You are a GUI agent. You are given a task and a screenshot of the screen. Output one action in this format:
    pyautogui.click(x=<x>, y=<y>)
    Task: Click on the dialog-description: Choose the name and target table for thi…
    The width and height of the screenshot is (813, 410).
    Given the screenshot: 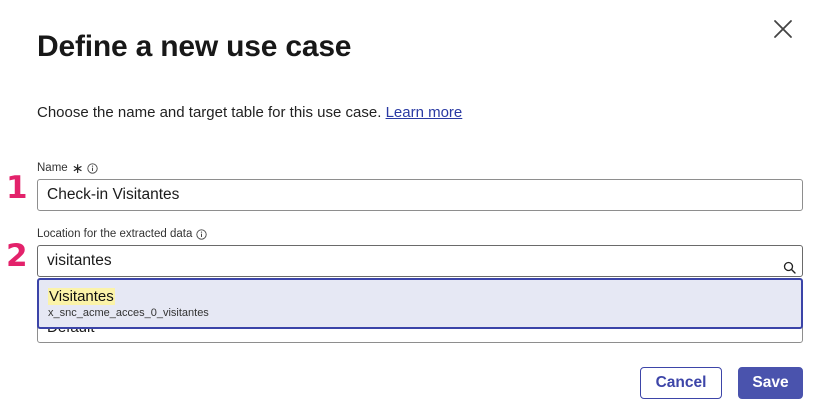 What is the action you would take?
    pyautogui.click(x=249, y=112)
    